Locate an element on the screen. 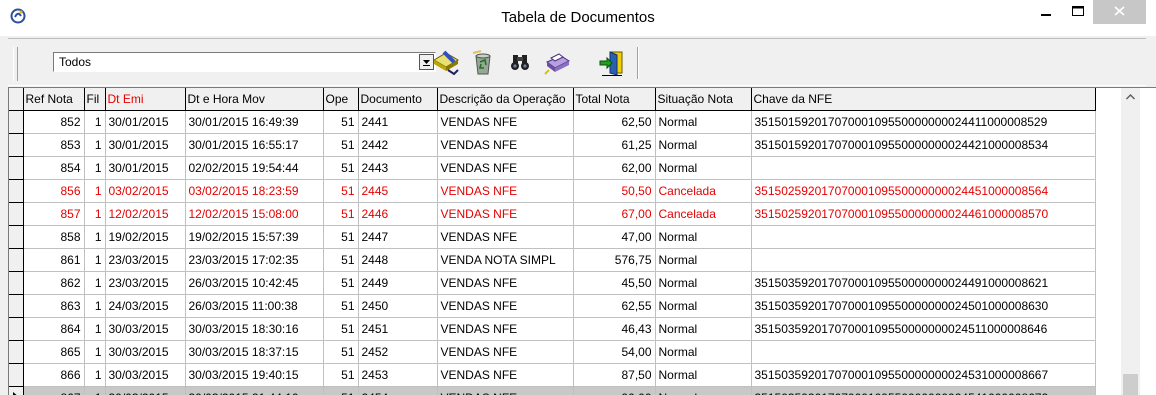 Image resolution: width=1156 pixels, height=395 pixels. cell-ref-nota: 867 is located at coordinates (54, 390).